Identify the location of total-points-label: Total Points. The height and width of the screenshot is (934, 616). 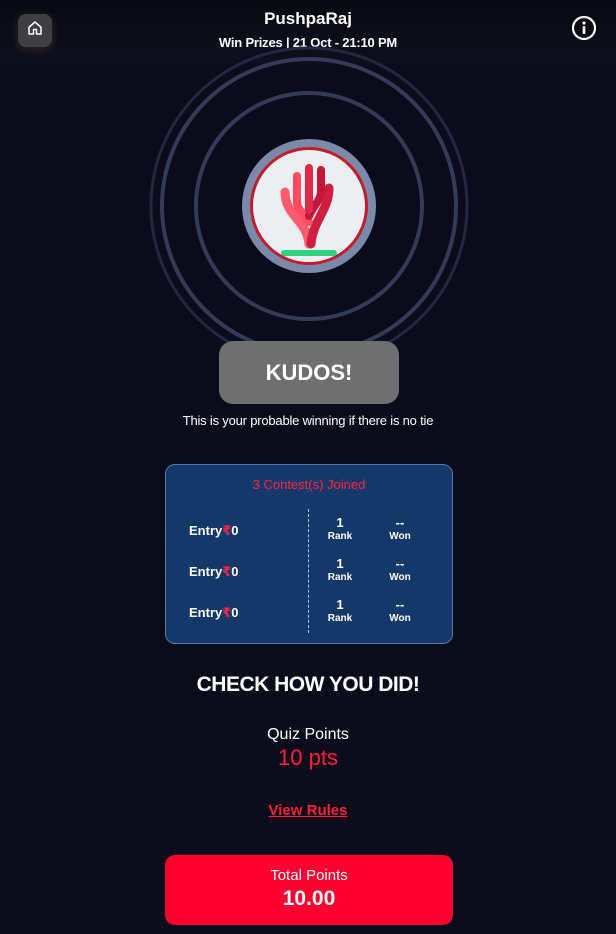
(309, 875).